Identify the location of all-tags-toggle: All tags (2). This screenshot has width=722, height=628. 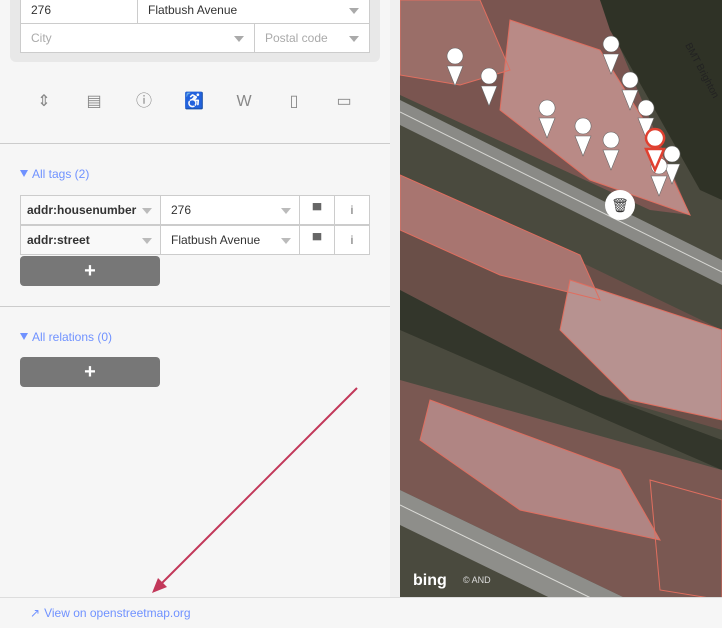
(54, 174).